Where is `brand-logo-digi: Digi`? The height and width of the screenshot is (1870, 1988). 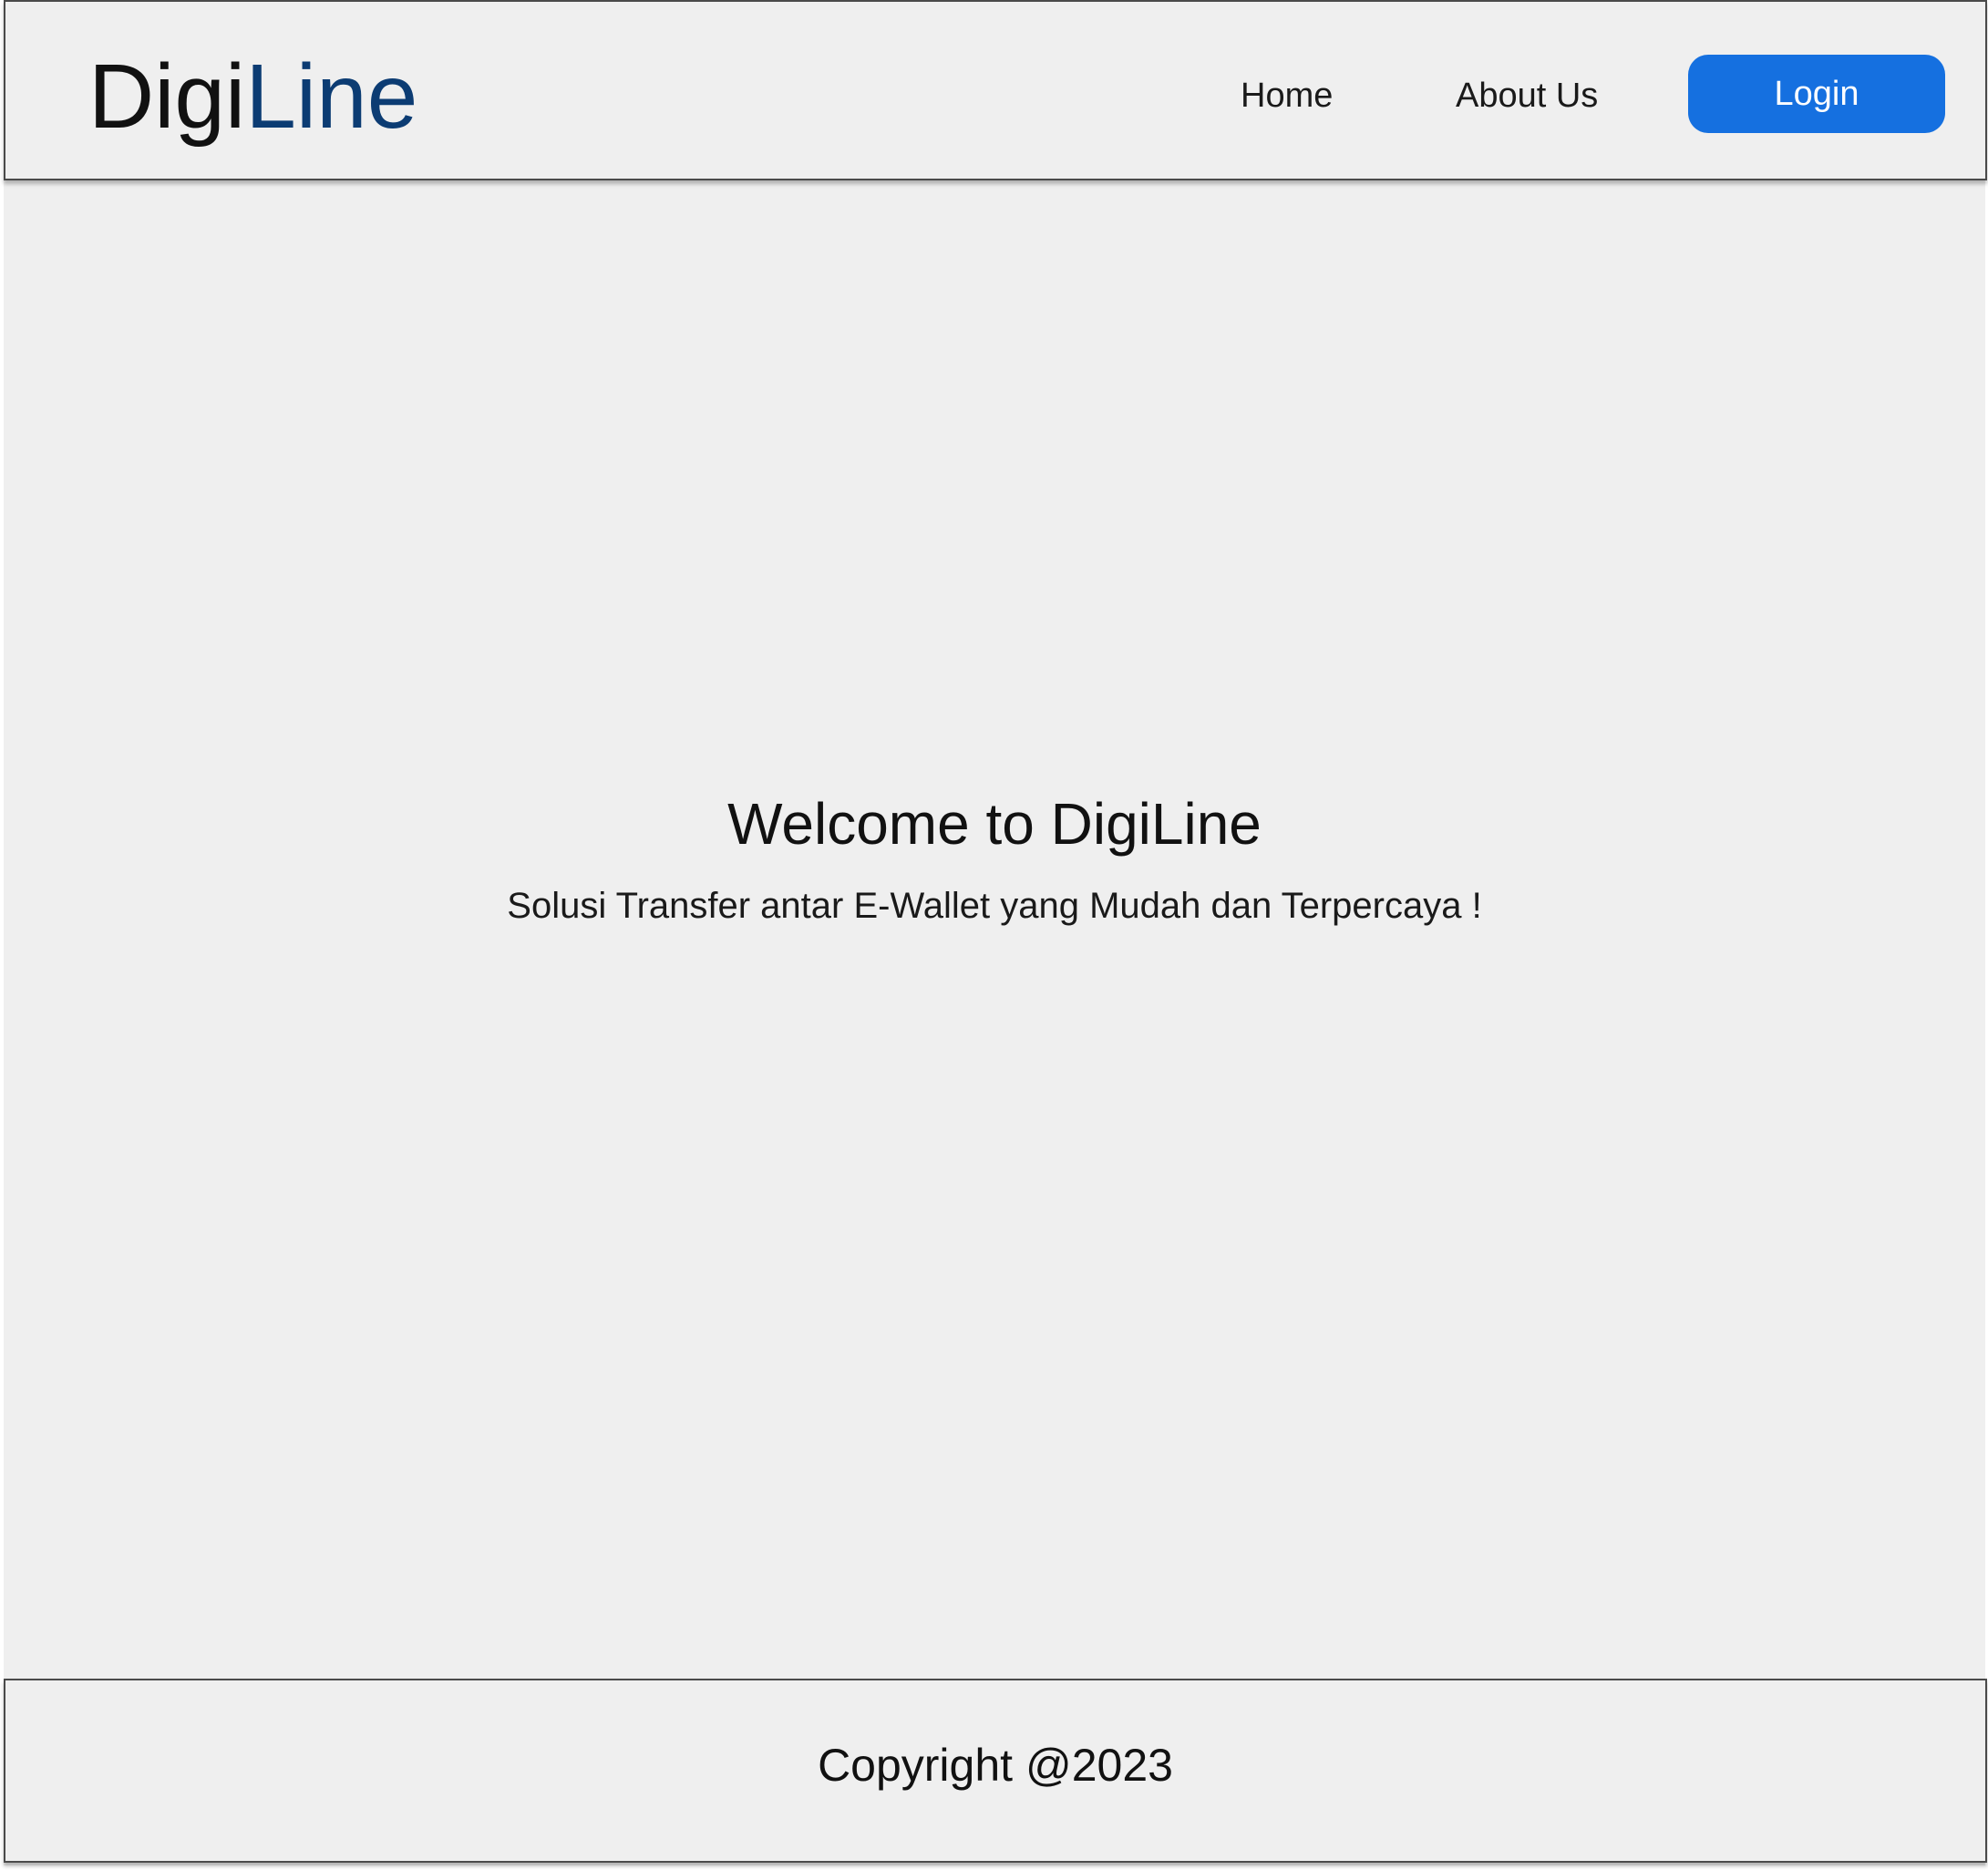
brand-logo-digi: Digi is located at coordinates (167, 97).